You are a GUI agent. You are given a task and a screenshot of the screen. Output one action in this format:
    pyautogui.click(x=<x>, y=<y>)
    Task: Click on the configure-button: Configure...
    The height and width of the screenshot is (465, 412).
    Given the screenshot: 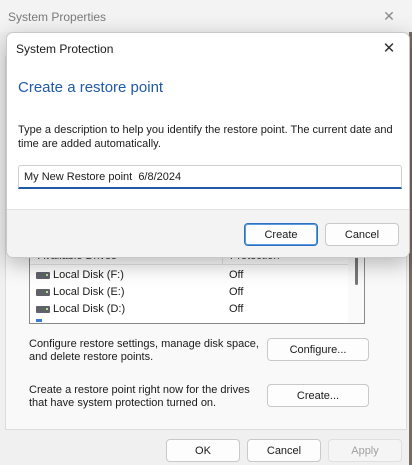 What is the action you would take?
    pyautogui.click(x=318, y=349)
    